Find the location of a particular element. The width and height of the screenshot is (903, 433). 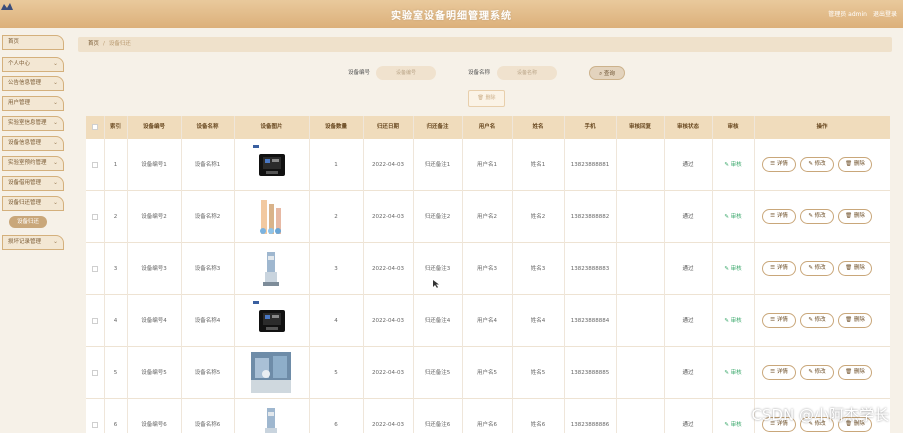

sidebar-item-0: 首页 is located at coordinates (33, 42).